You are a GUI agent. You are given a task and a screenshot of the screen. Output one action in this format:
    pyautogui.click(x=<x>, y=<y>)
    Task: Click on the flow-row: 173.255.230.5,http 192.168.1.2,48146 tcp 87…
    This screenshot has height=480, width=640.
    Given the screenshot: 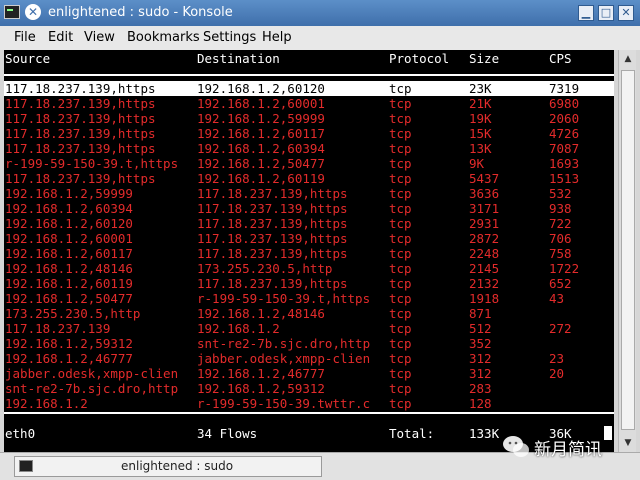 What is the action you would take?
    pyautogui.click(x=309, y=313)
    